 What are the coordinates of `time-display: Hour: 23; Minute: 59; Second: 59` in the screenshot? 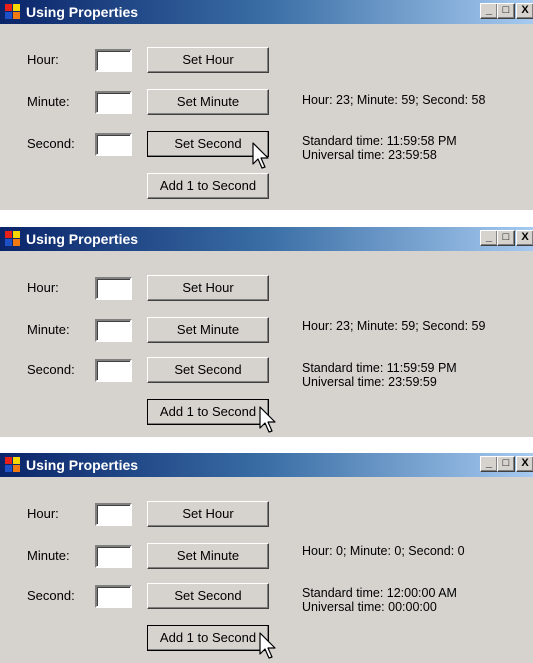 It's located at (394, 326).